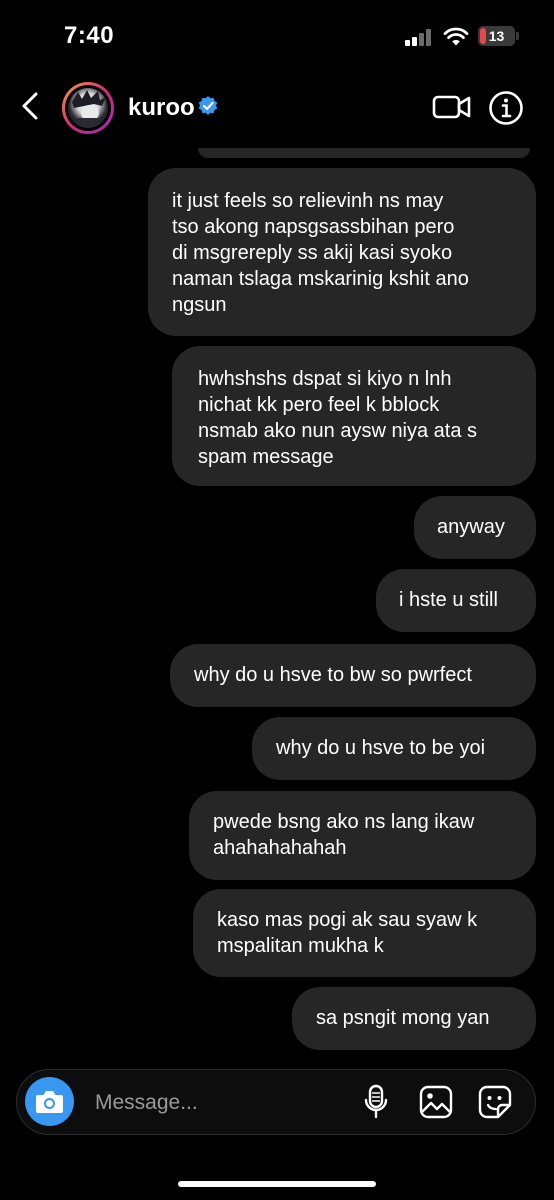 The height and width of the screenshot is (1200, 554). Describe the element at coordinates (414, 1018) in the screenshot. I see `message-bubble: sa psngit mong yan` at that location.